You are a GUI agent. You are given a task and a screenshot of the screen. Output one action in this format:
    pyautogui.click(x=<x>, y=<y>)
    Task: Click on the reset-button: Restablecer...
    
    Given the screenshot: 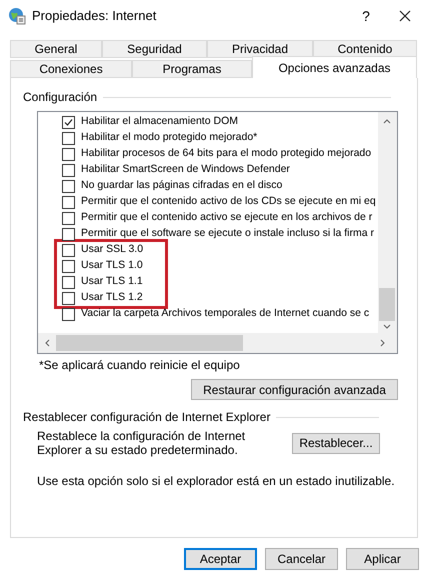 What is the action you would take?
    pyautogui.click(x=336, y=443)
    